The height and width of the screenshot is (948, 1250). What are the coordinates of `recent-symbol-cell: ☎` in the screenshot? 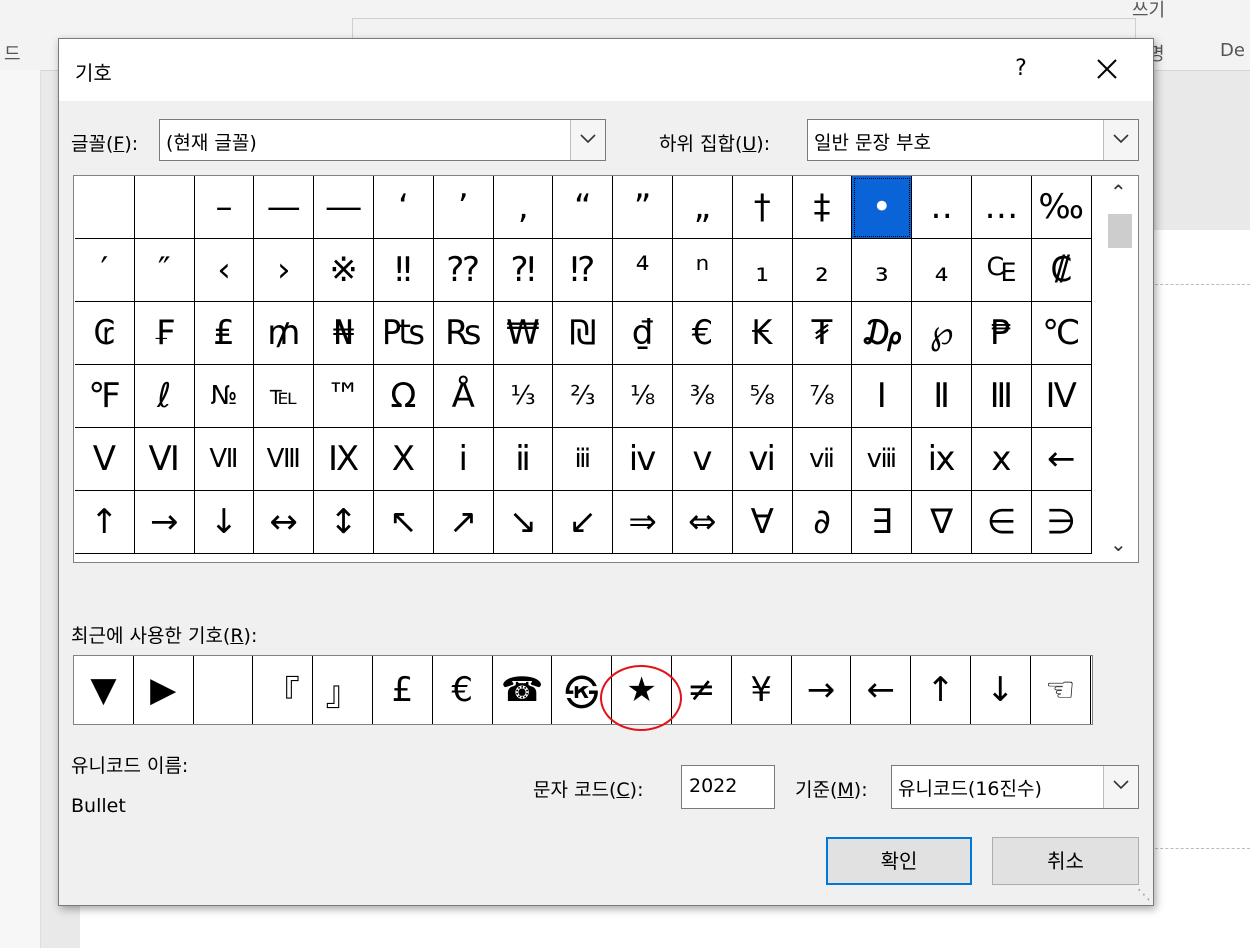 It's located at (523, 690).